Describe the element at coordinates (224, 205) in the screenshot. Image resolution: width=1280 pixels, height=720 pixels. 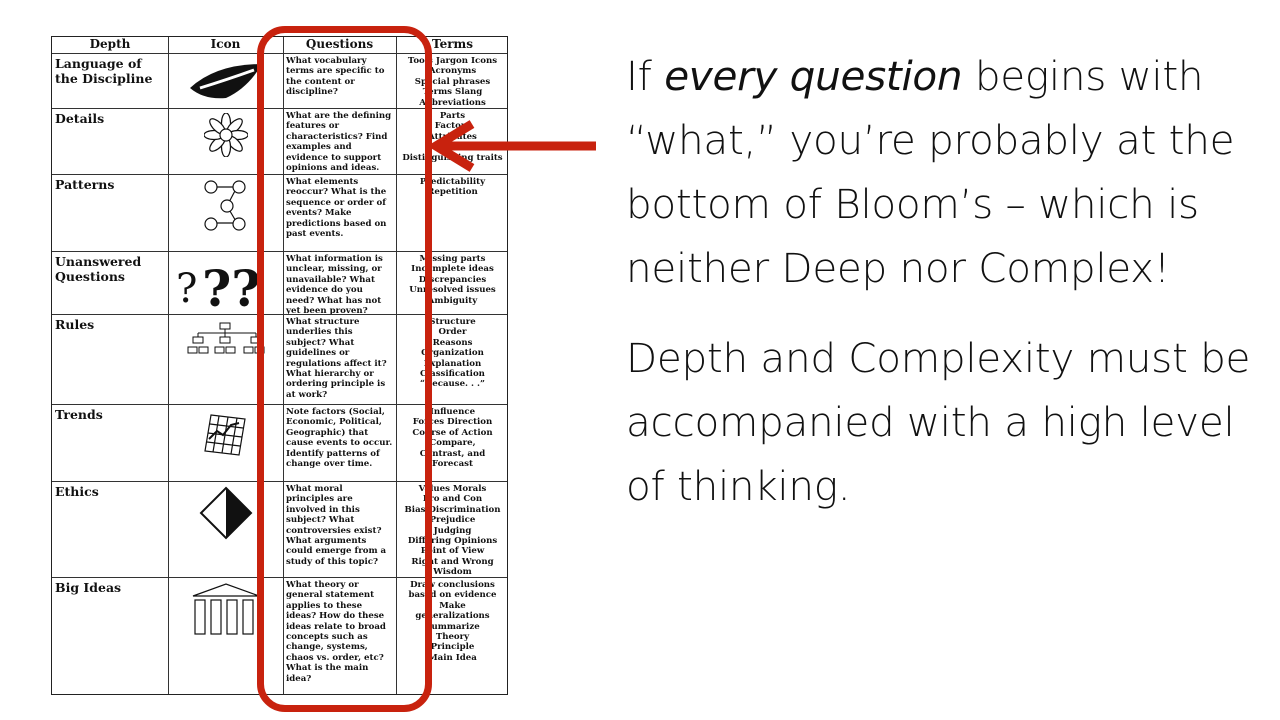
I see `pattern-chain-icon` at that location.